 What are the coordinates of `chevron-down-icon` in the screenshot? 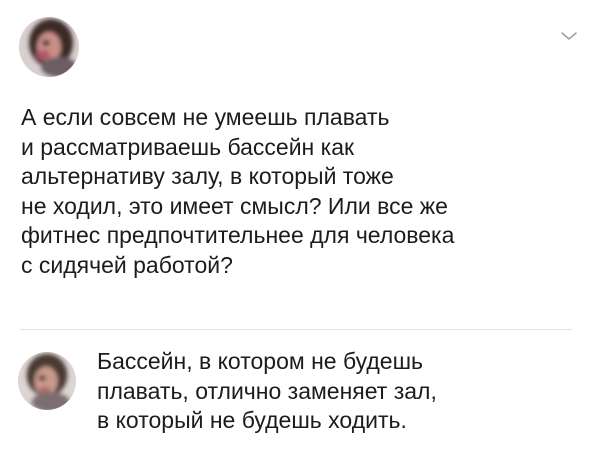 It's located at (569, 36).